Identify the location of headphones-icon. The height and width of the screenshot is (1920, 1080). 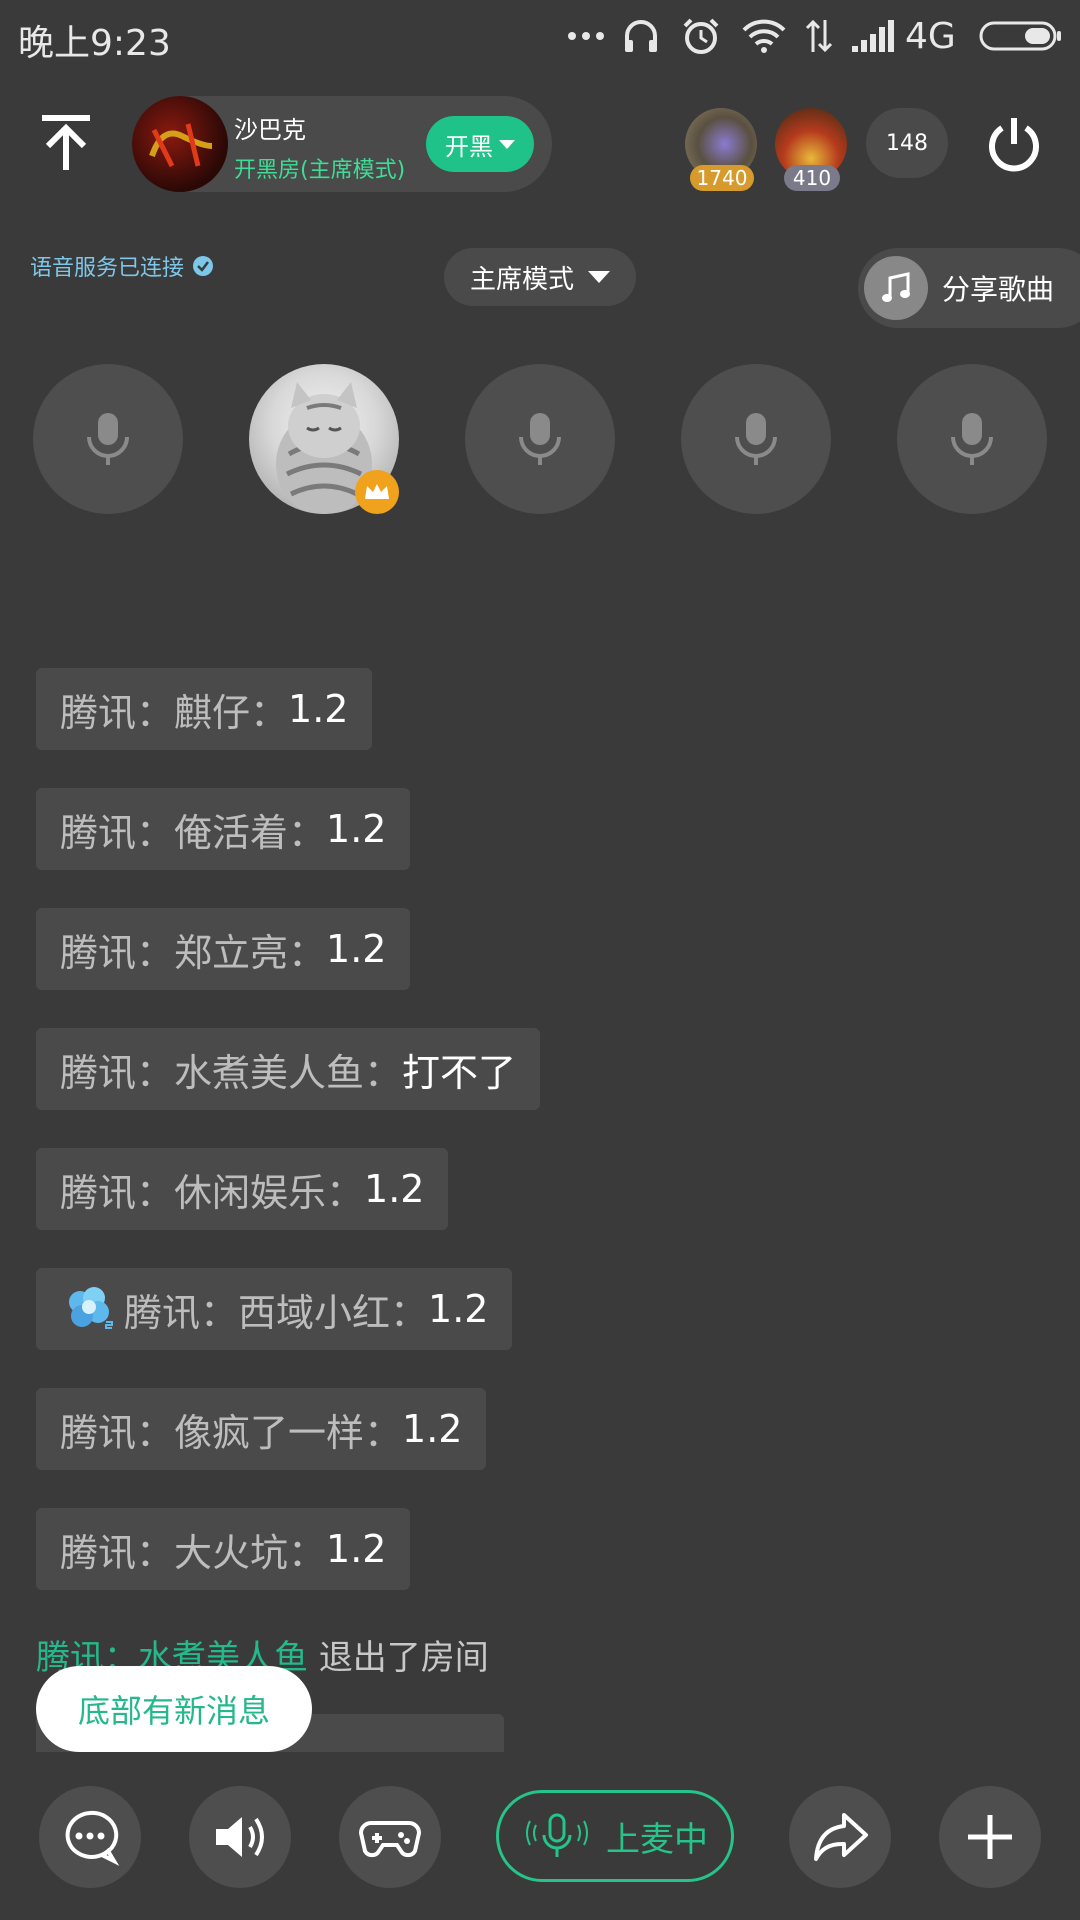
(641, 36).